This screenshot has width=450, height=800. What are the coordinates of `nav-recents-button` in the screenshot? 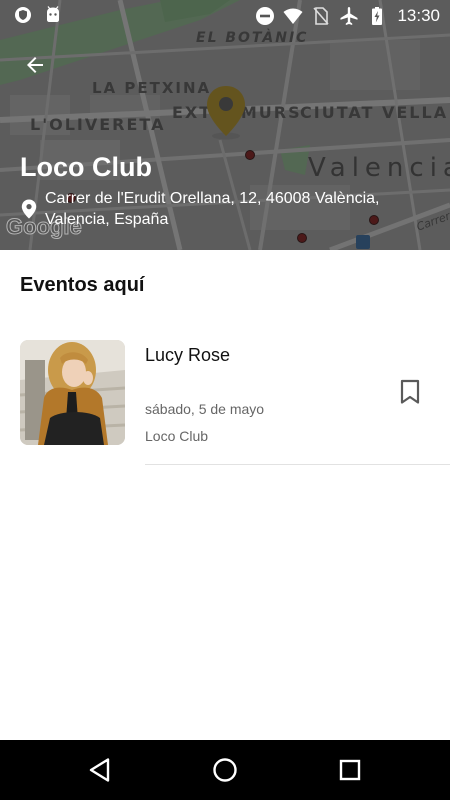 It's located at (350, 770).